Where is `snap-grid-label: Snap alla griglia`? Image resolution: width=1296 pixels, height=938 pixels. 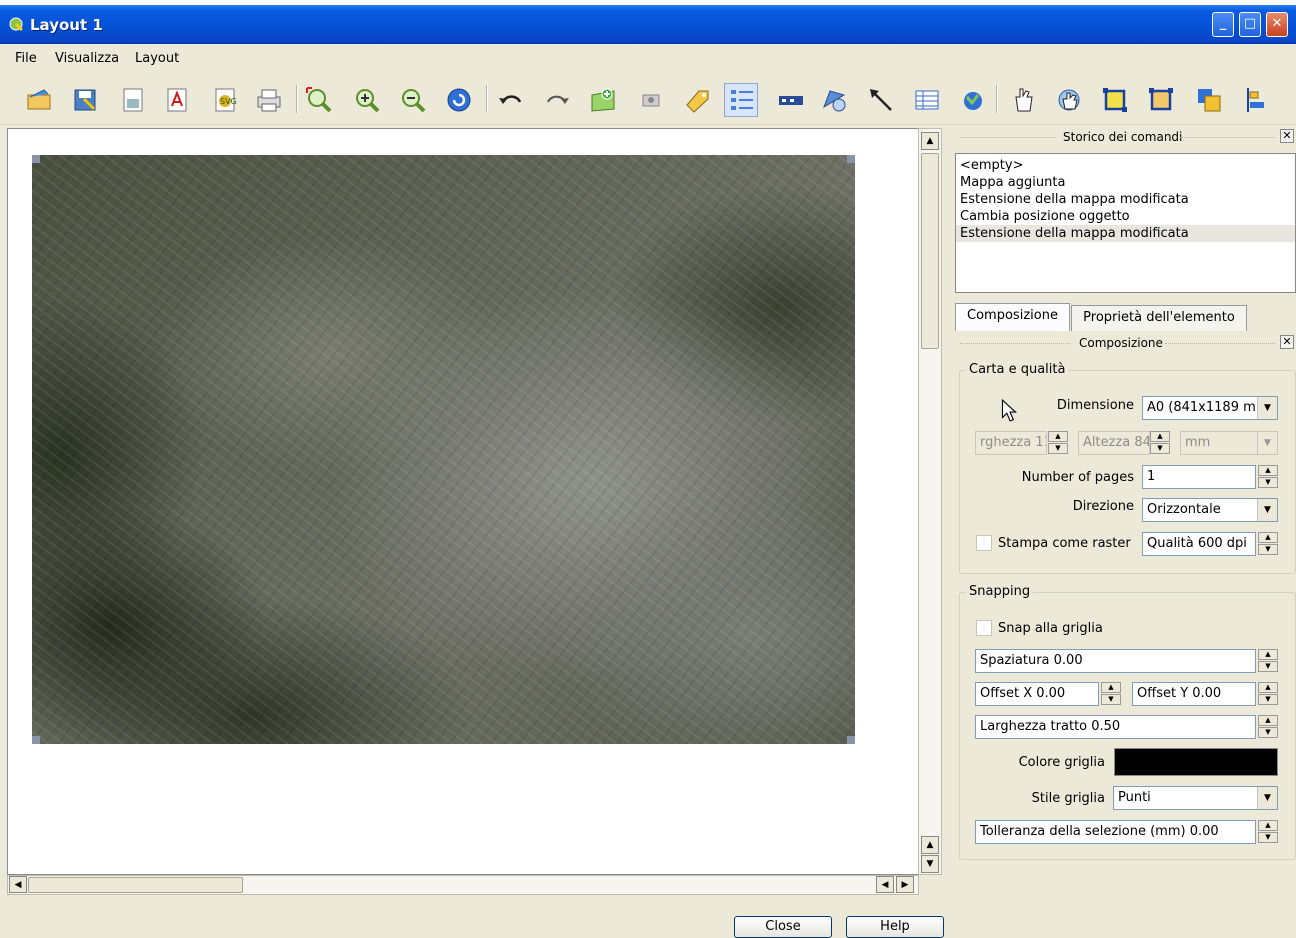
snap-grid-label: Snap alla griglia is located at coordinates (1050, 628).